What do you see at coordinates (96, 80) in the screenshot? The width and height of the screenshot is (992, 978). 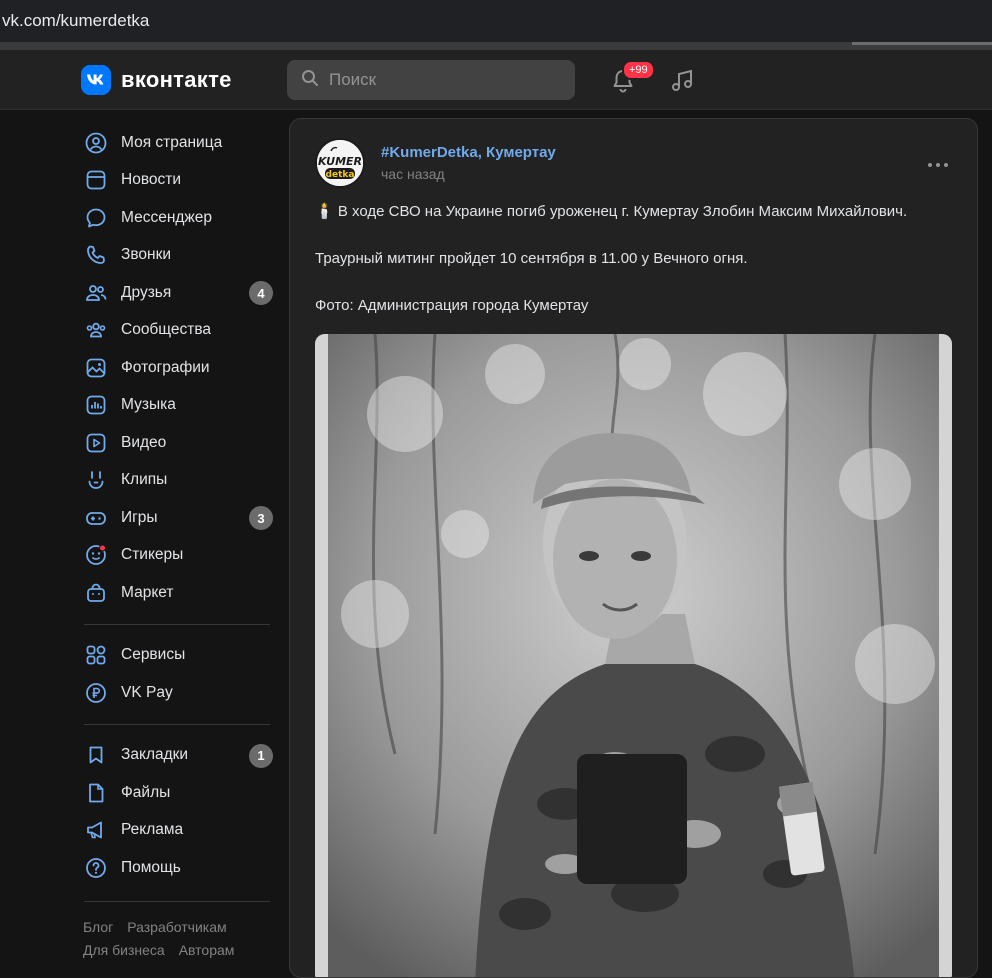 I see `vk-logo-icon` at bounding box center [96, 80].